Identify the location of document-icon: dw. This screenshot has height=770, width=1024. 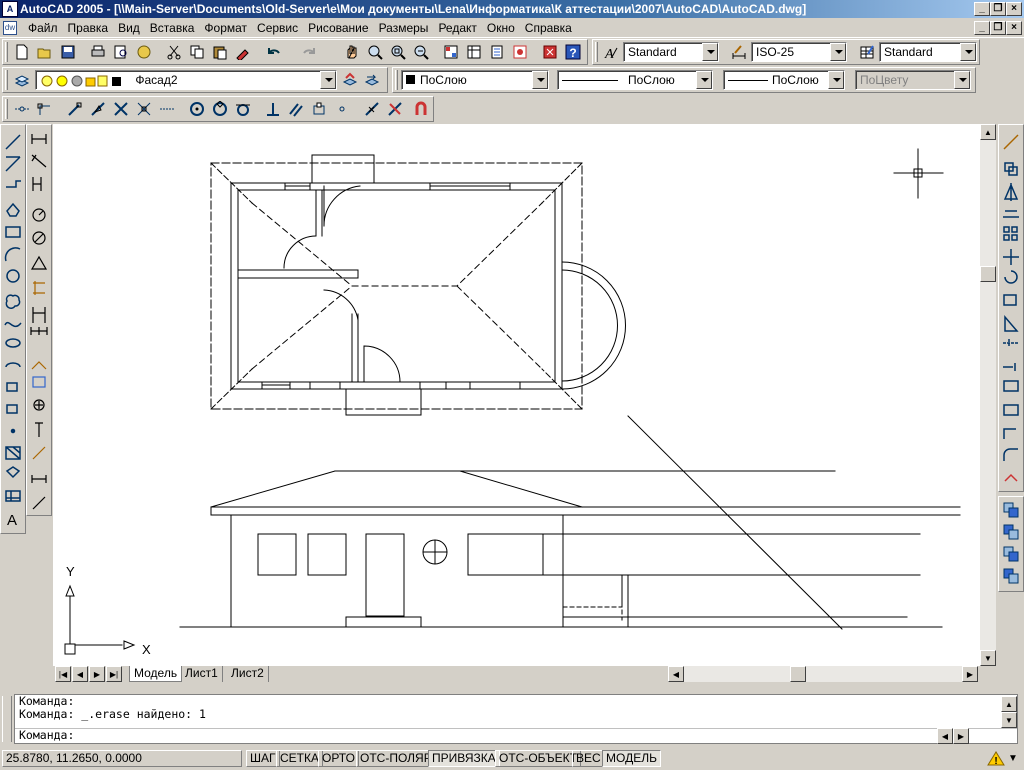
(10, 27).